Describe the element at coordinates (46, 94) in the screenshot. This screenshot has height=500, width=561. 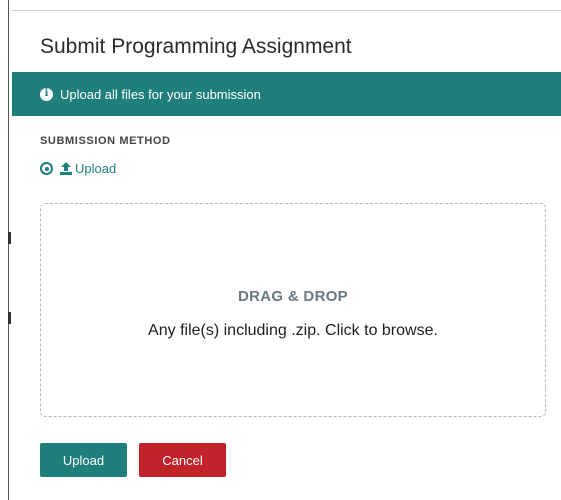
I see `info-icon: i` at that location.